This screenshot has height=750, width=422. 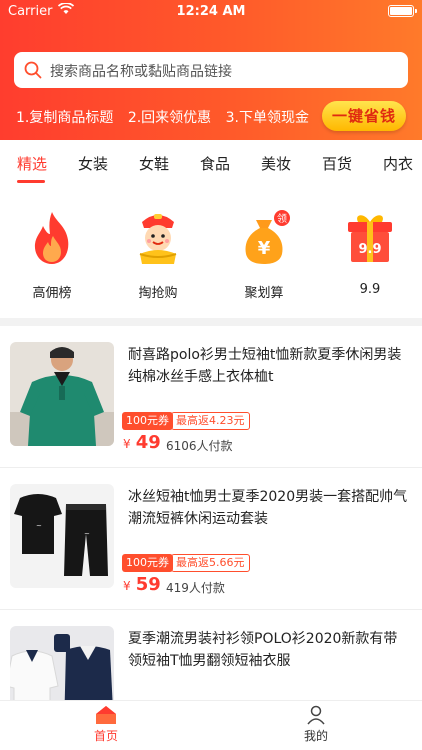 What do you see at coordinates (211, 725) in the screenshot?
I see `bottom-tab-bar: 首页 我的` at bounding box center [211, 725].